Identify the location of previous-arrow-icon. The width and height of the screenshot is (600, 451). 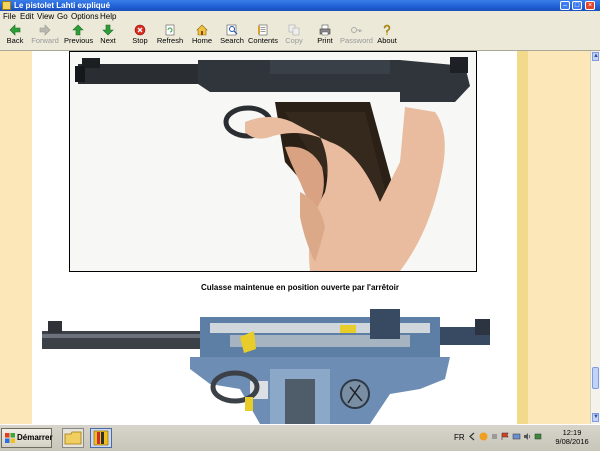
(78, 30).